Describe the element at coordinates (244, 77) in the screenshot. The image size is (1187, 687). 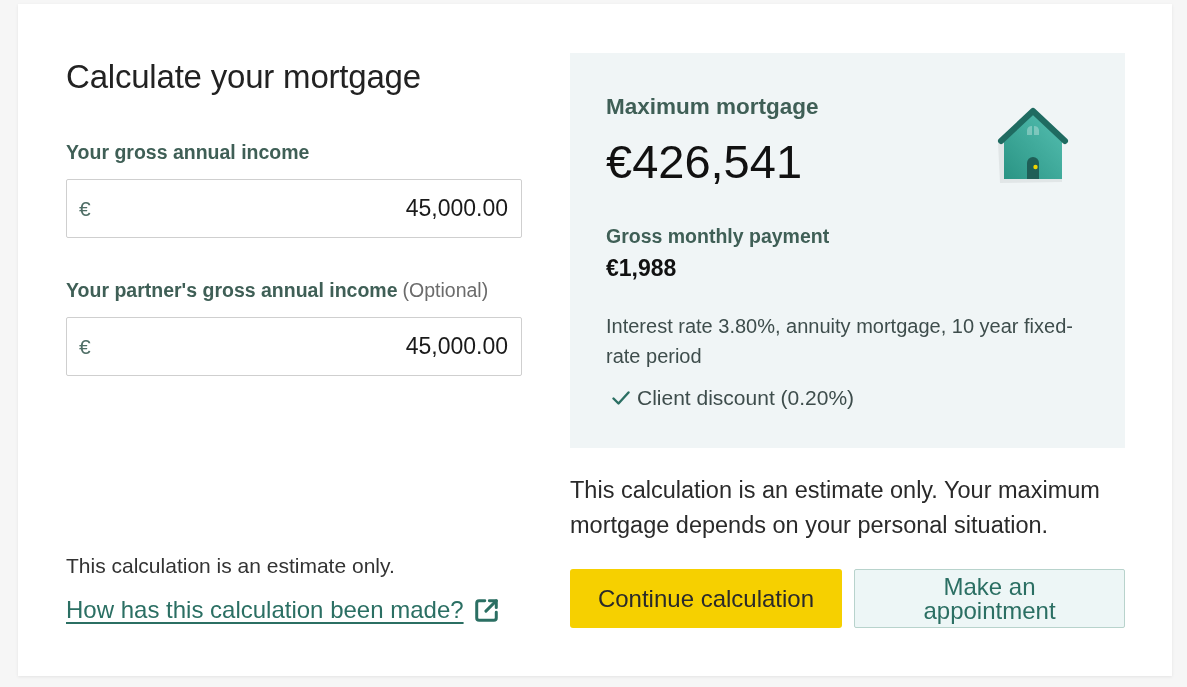
I see `page-title: Calculate your mortgage` at that location.